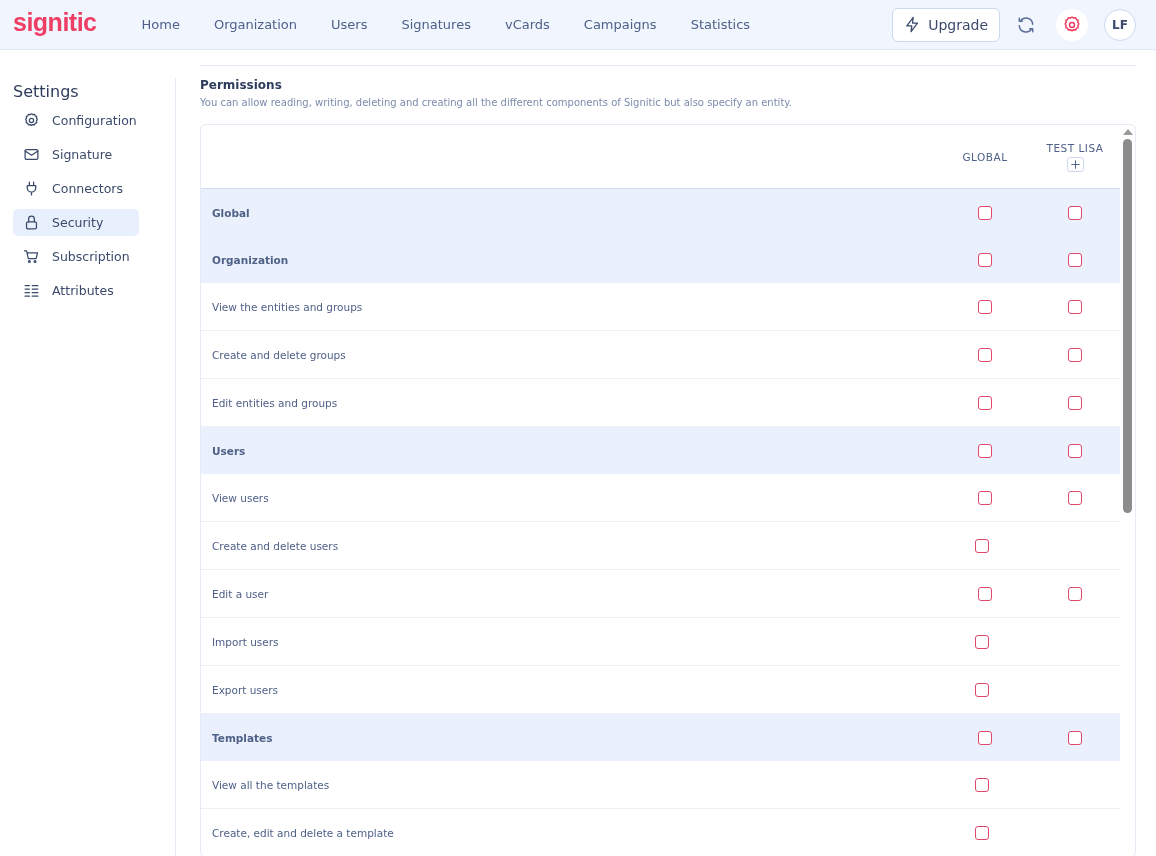 The image size is (1156, 856). Describe the element at coordinates (76, 188) in the screenshot. I see `sidebar-item: Connectors` at that location.